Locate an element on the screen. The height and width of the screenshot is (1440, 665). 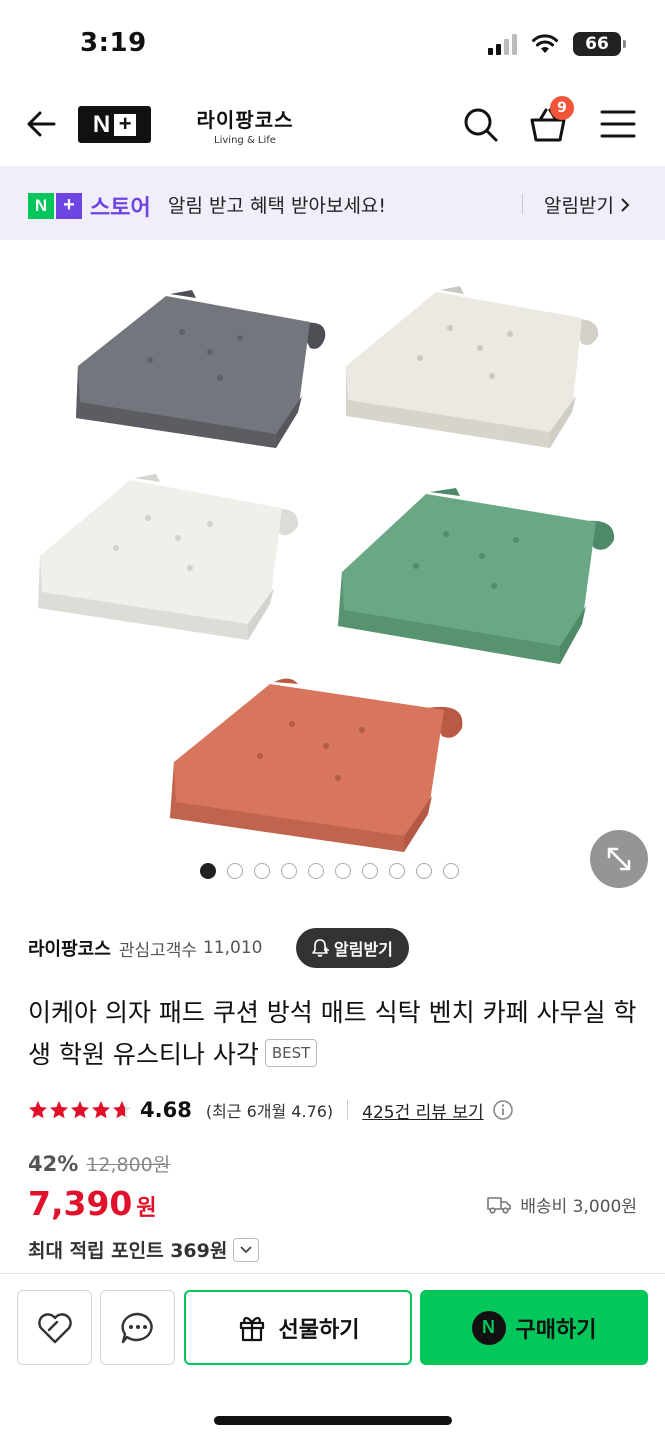
expand-image-button is located at coordinates (619, 859).